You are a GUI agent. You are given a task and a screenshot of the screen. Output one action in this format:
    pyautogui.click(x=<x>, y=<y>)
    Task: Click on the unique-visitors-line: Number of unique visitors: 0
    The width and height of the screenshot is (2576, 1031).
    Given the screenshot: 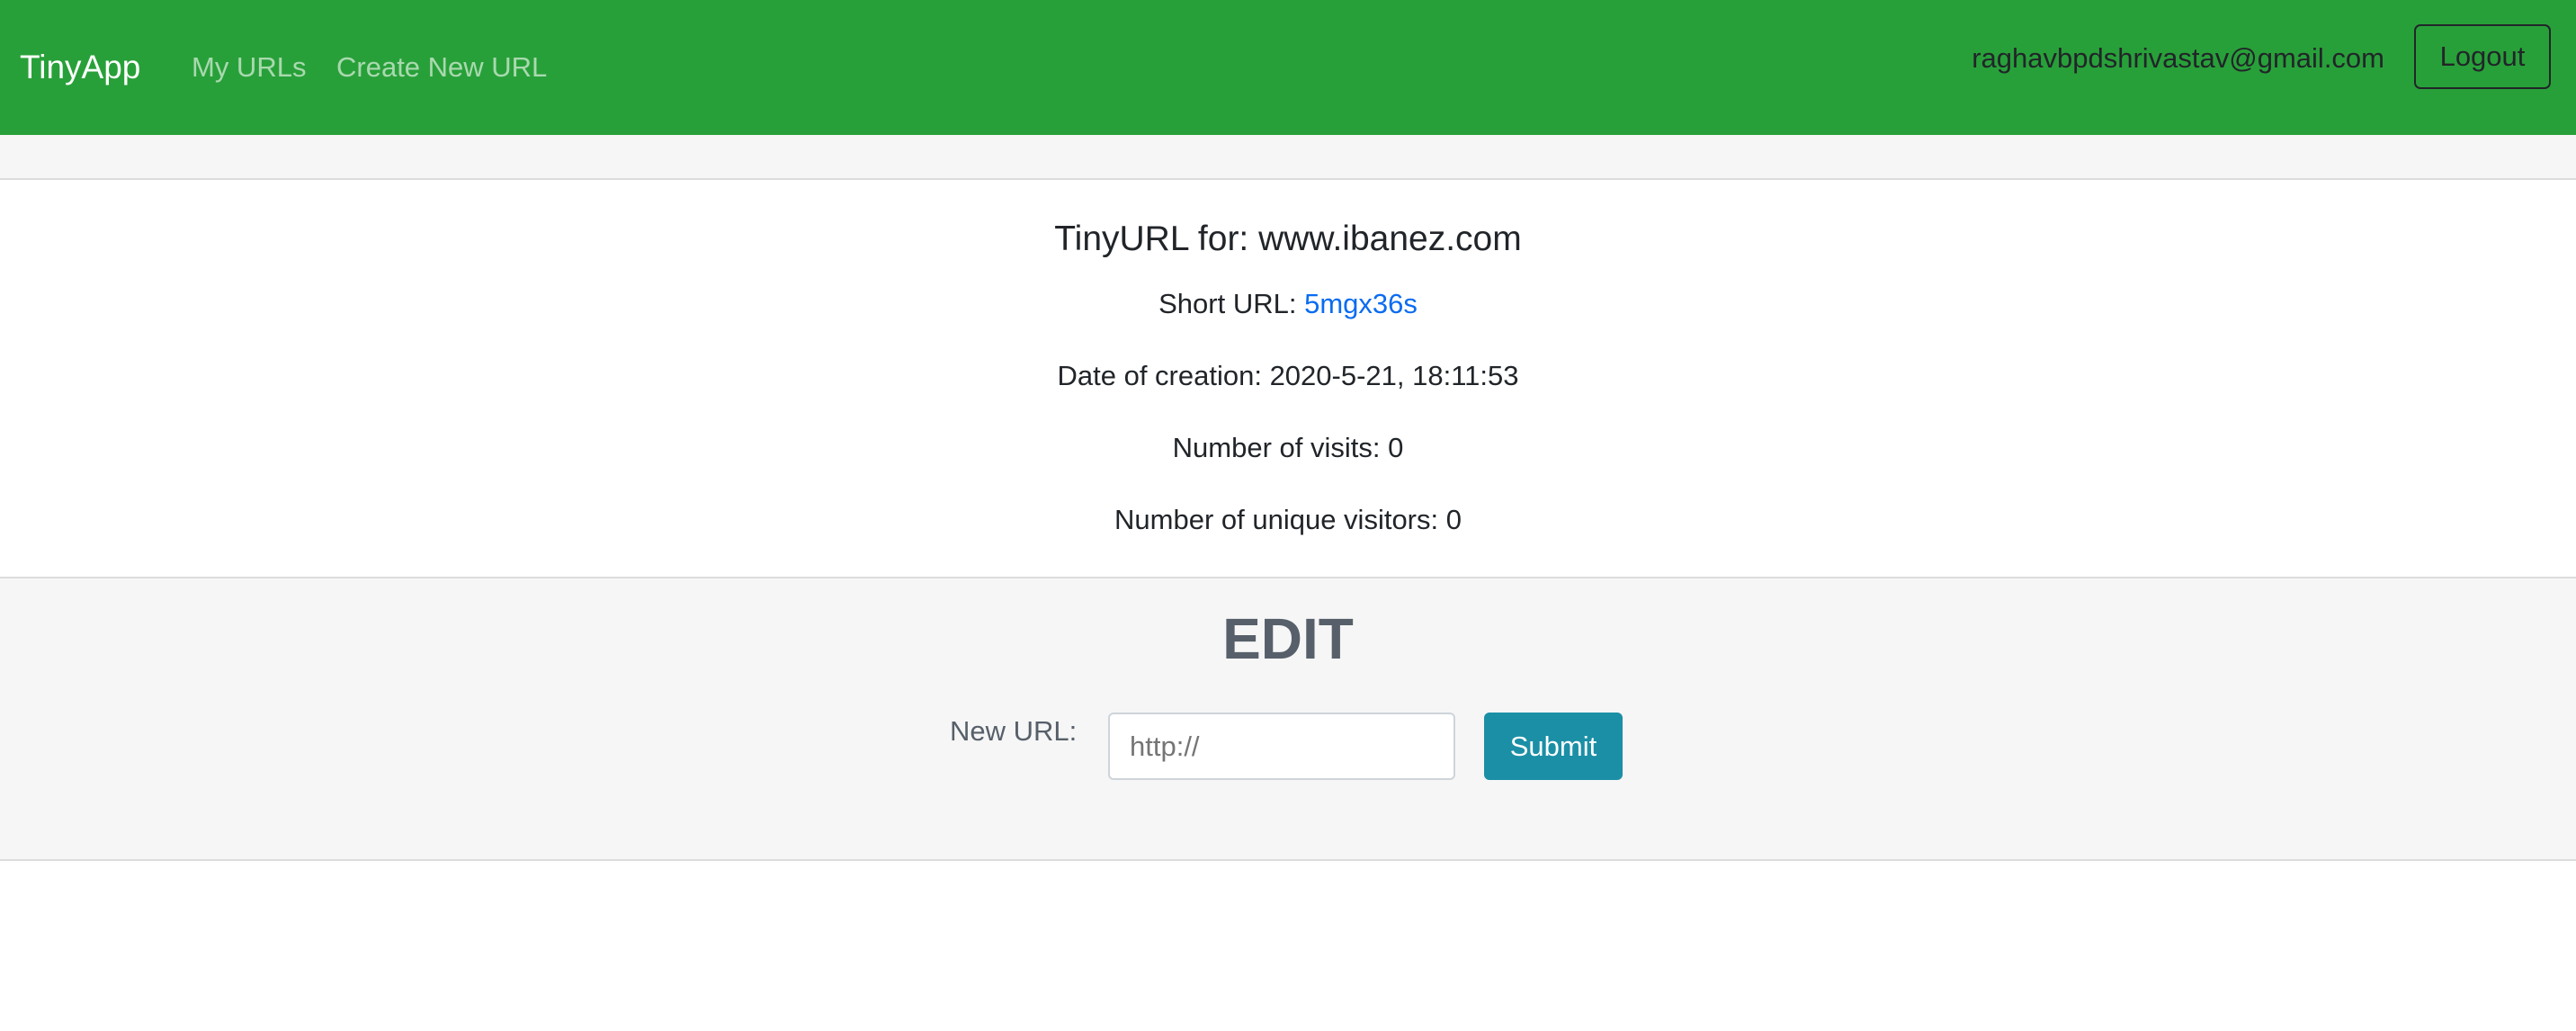 What is the action you would take?
    pyautogui.click(x=1288, y=520)
    